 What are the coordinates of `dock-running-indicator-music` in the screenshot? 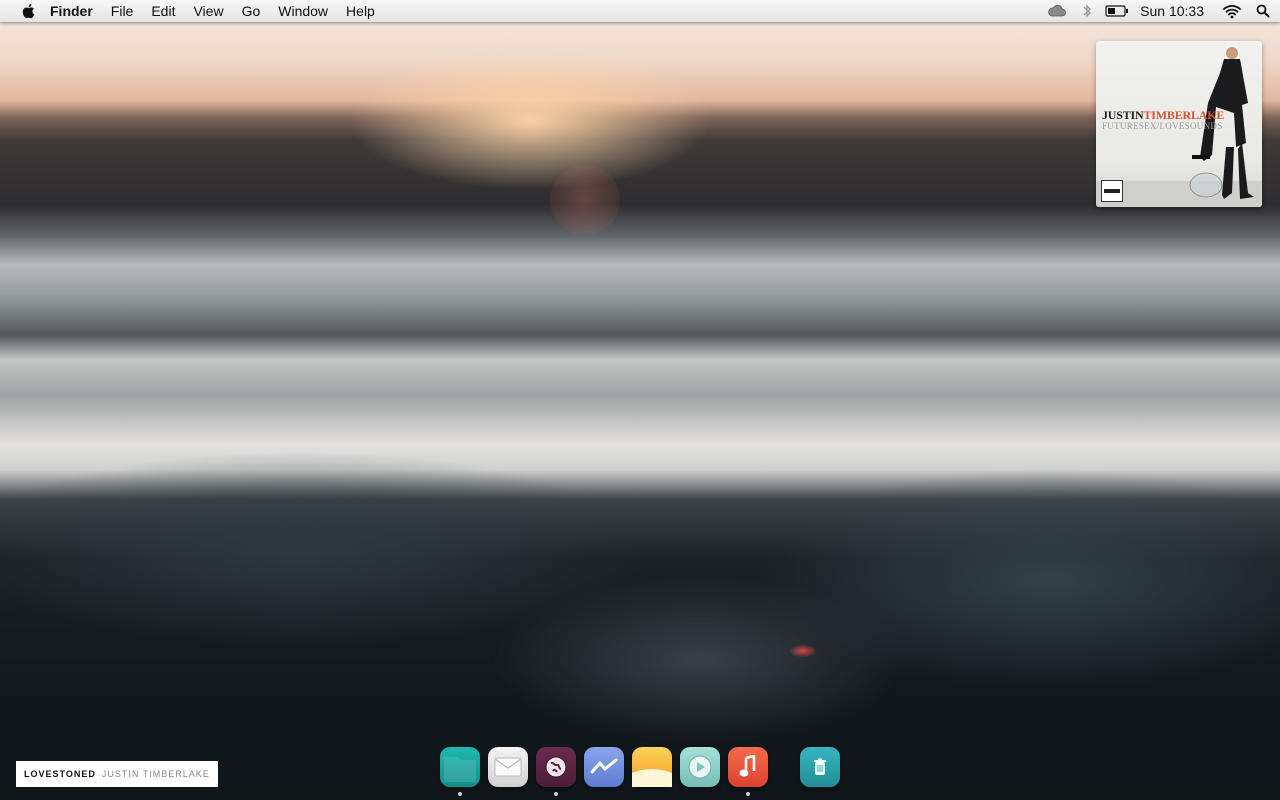 It's located at (748, 794).